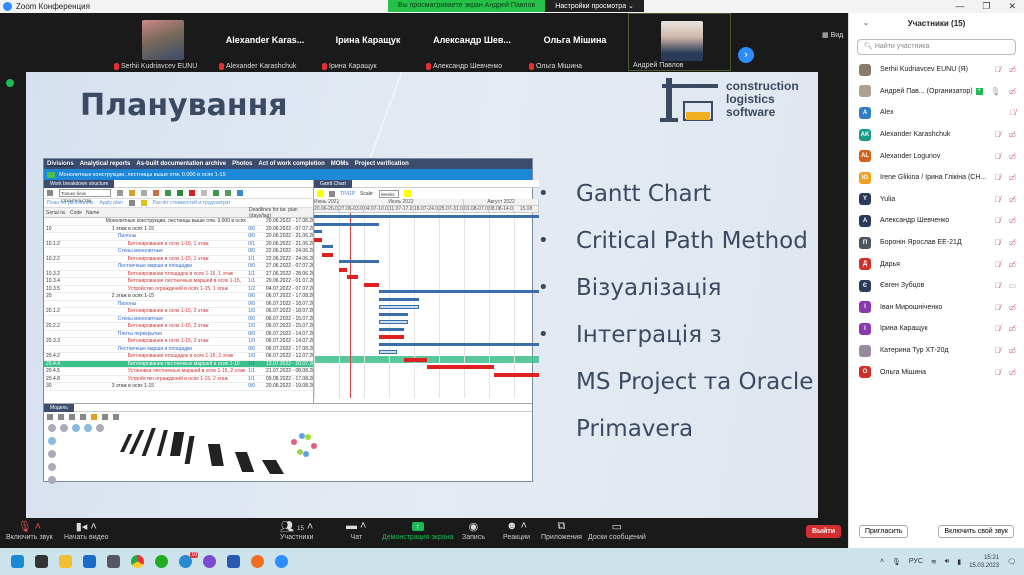 The image size is (1024, 575). What do you see at coordinates (865, 156) in the screenshot?
I see `avatar: AL` at bounding box center [865, 156].